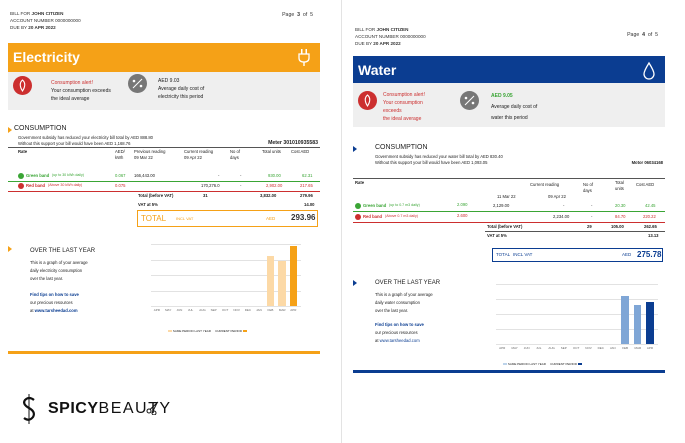 Image resolution: width=685 pixels, height=443 pixels. Describe the element at coordinates (217, 278) in the screenshot. I see `electricity-usage-chart: APR MAY JUN JUL AUG SEP OCT NOV DEC JAN FEB MAR APR` at that location.